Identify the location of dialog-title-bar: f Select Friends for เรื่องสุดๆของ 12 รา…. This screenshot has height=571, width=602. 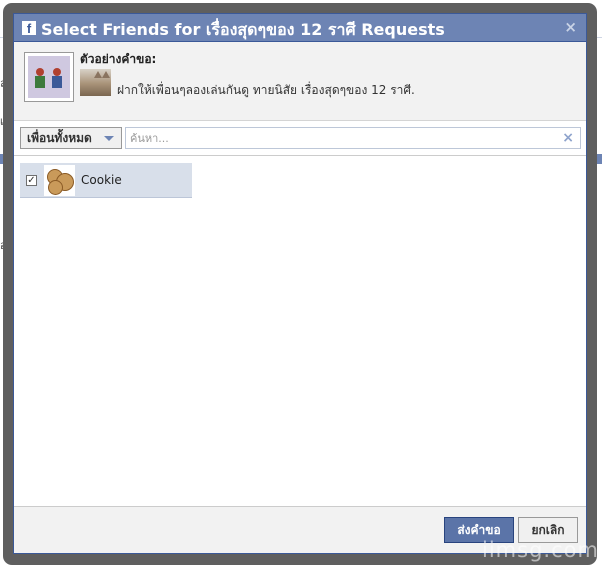
(300, 28).